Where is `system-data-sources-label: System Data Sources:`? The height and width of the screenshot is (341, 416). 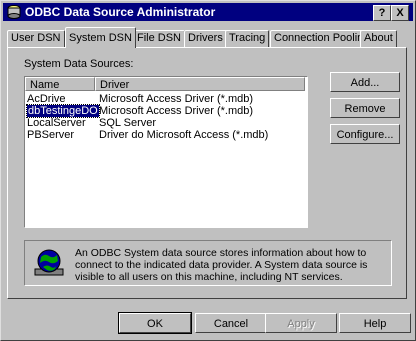 system-data-sources-label: System Data Sources: is located at coordinates (79, 64).